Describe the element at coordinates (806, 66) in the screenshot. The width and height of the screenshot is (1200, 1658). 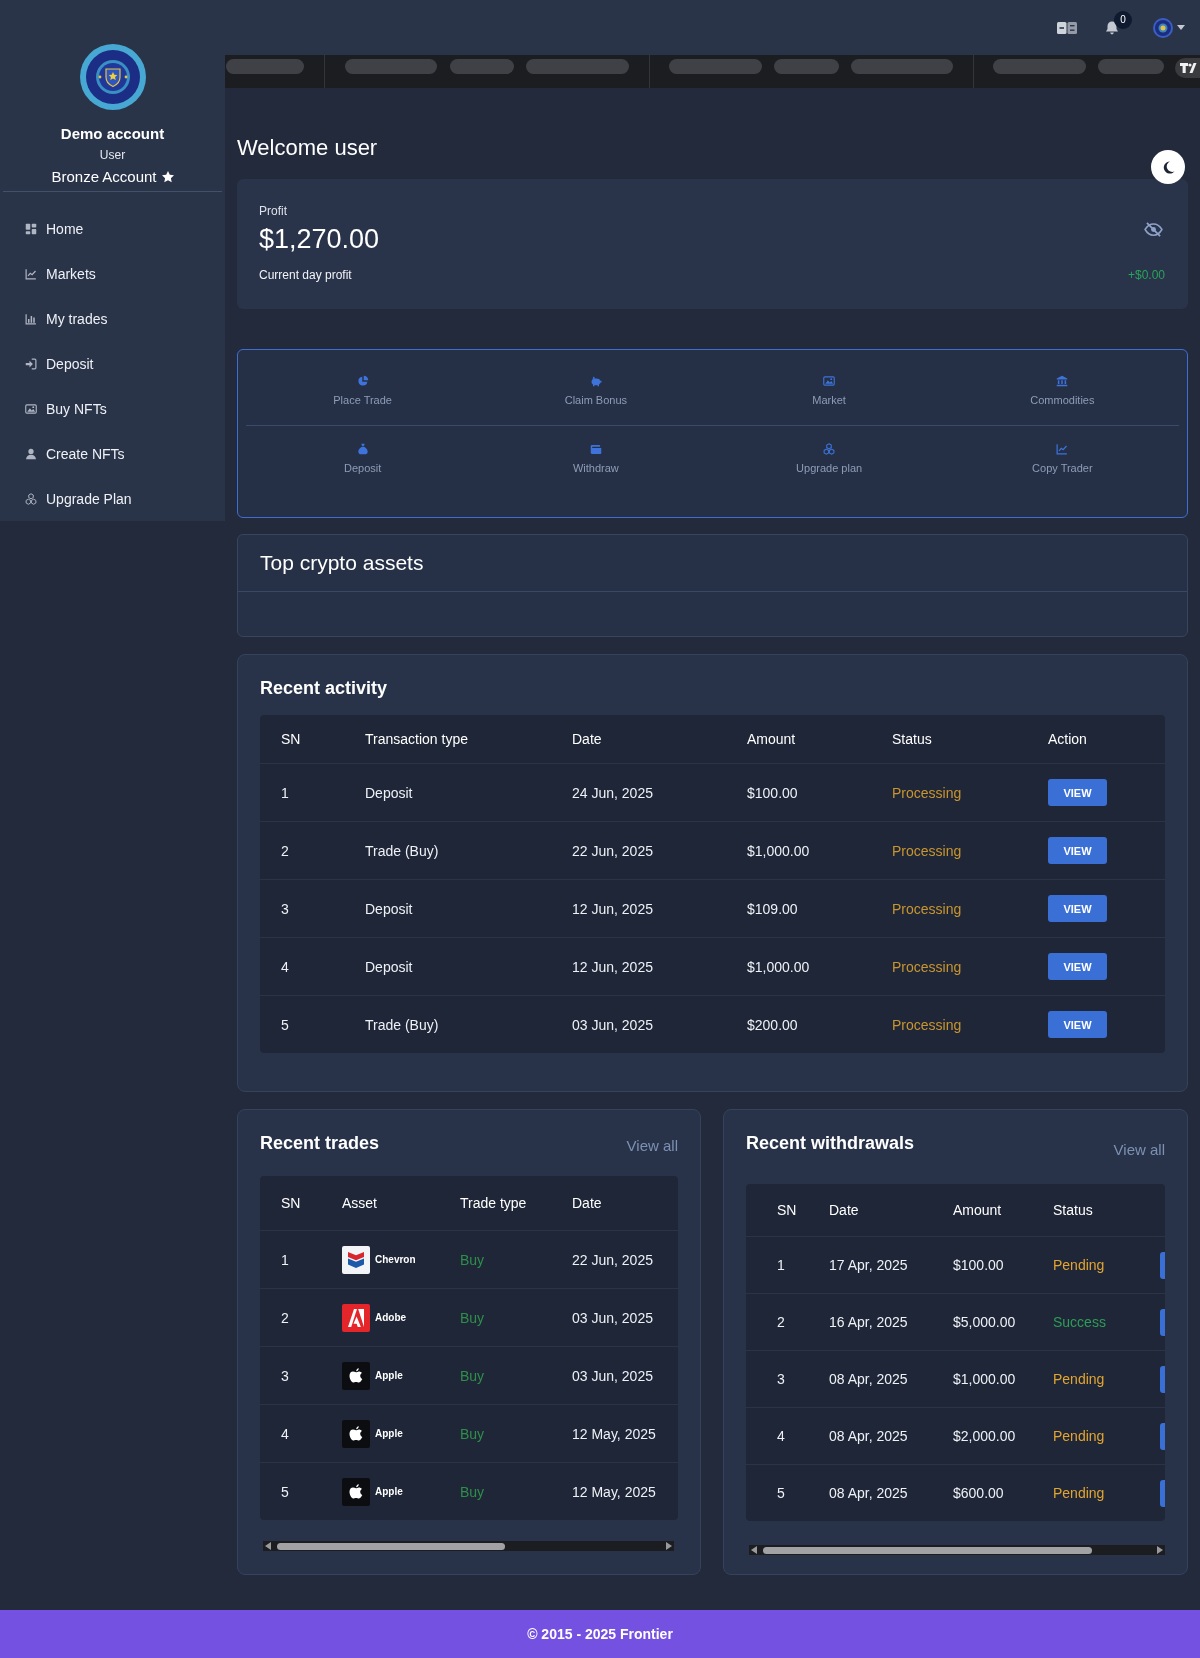
I see `ticker-placeholder` at that location.